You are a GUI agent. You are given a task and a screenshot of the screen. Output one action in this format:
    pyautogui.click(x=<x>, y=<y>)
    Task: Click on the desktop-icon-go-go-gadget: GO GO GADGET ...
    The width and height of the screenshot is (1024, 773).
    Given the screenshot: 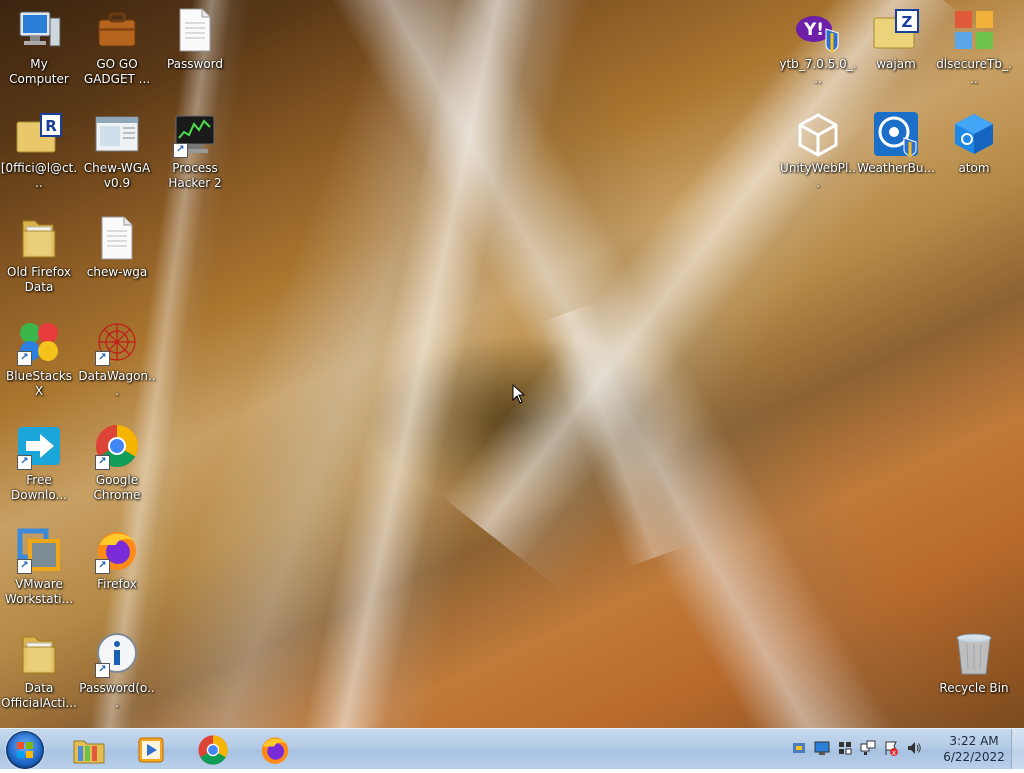 What is the action you would take?
    pyautogui.click(x=117, y=56)
    